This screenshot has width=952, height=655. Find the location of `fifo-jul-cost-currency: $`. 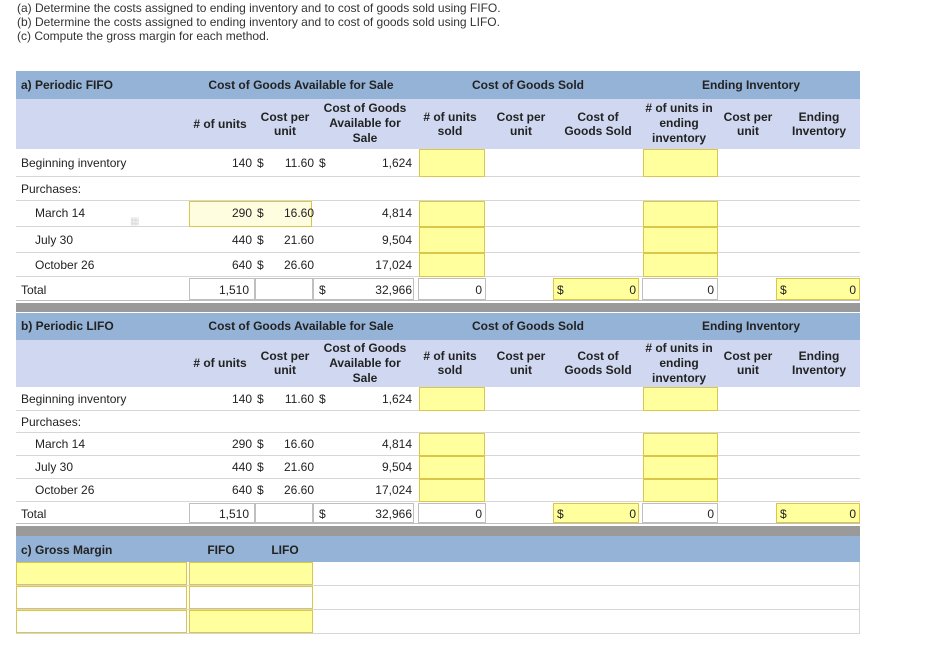

fifo-jul-cost-currency: $ is located at coordinates (260, 240).